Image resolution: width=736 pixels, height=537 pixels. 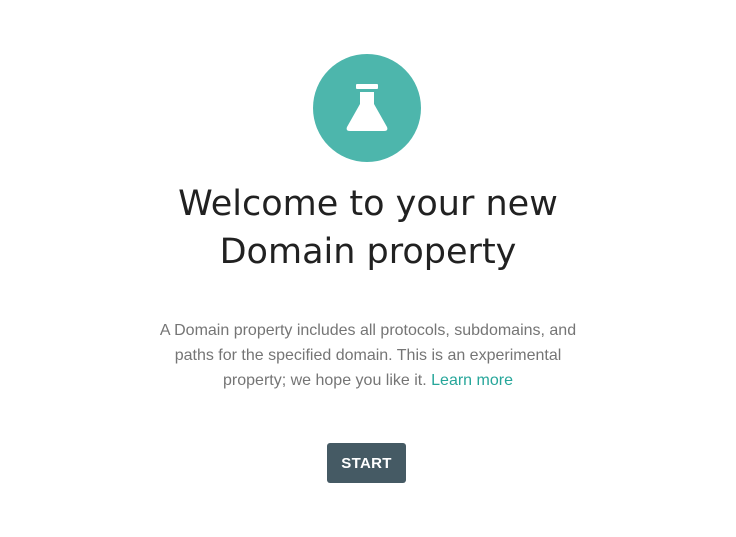 I want to click on flask-icon, so click(x=367, y=108).